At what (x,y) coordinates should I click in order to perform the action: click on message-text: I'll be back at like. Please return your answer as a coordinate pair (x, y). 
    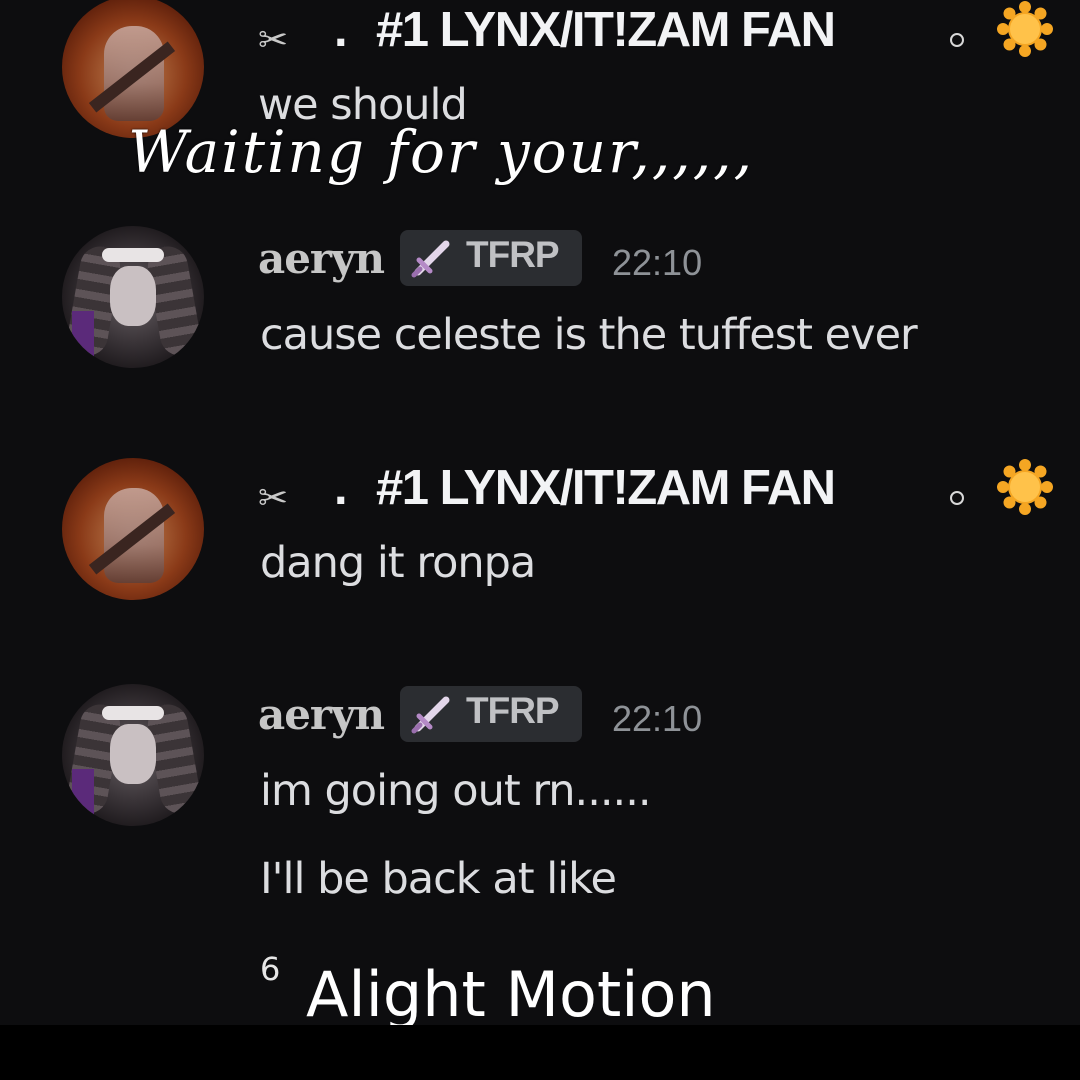
    Looking at the image, I should click on (438, 879).